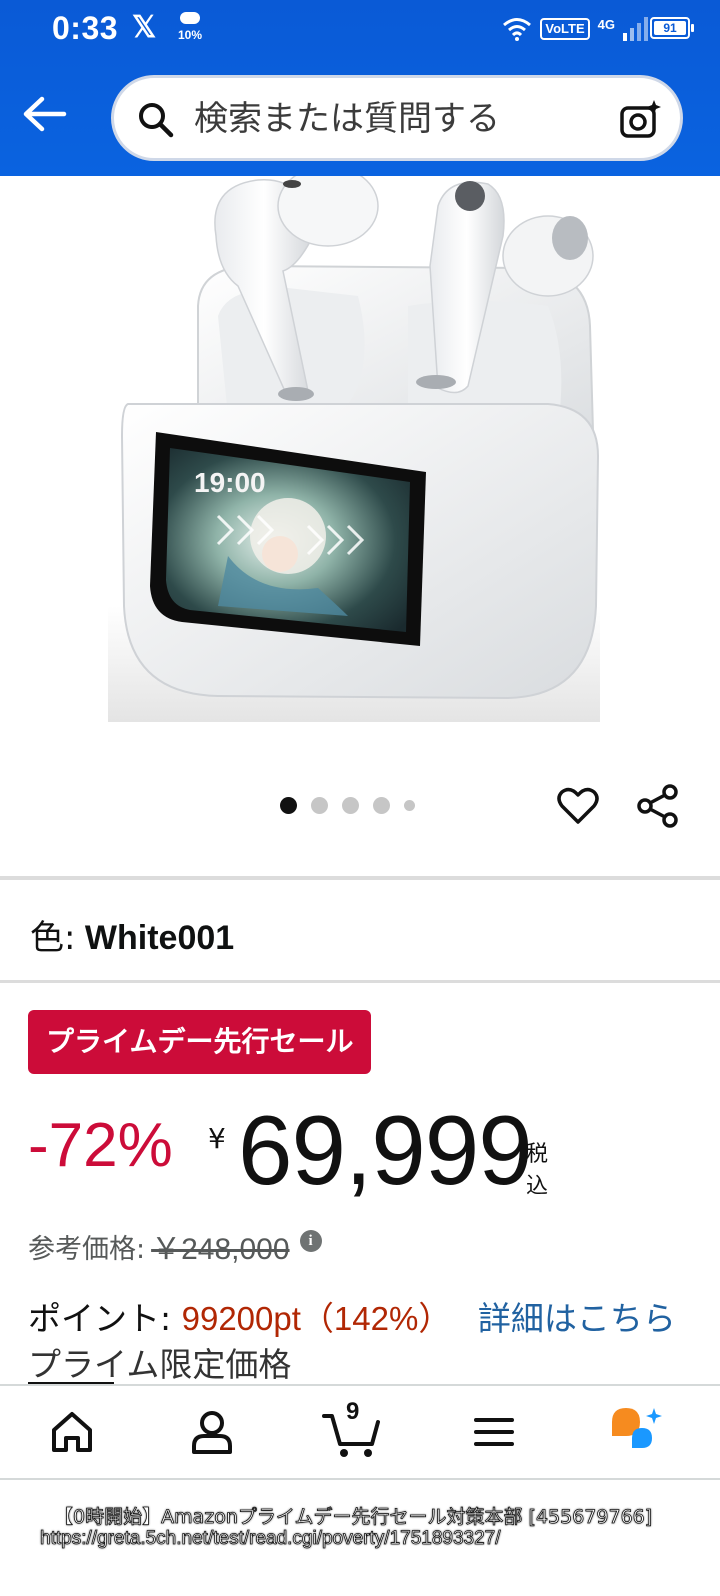  I want to click on search-input, so click(394, 119).